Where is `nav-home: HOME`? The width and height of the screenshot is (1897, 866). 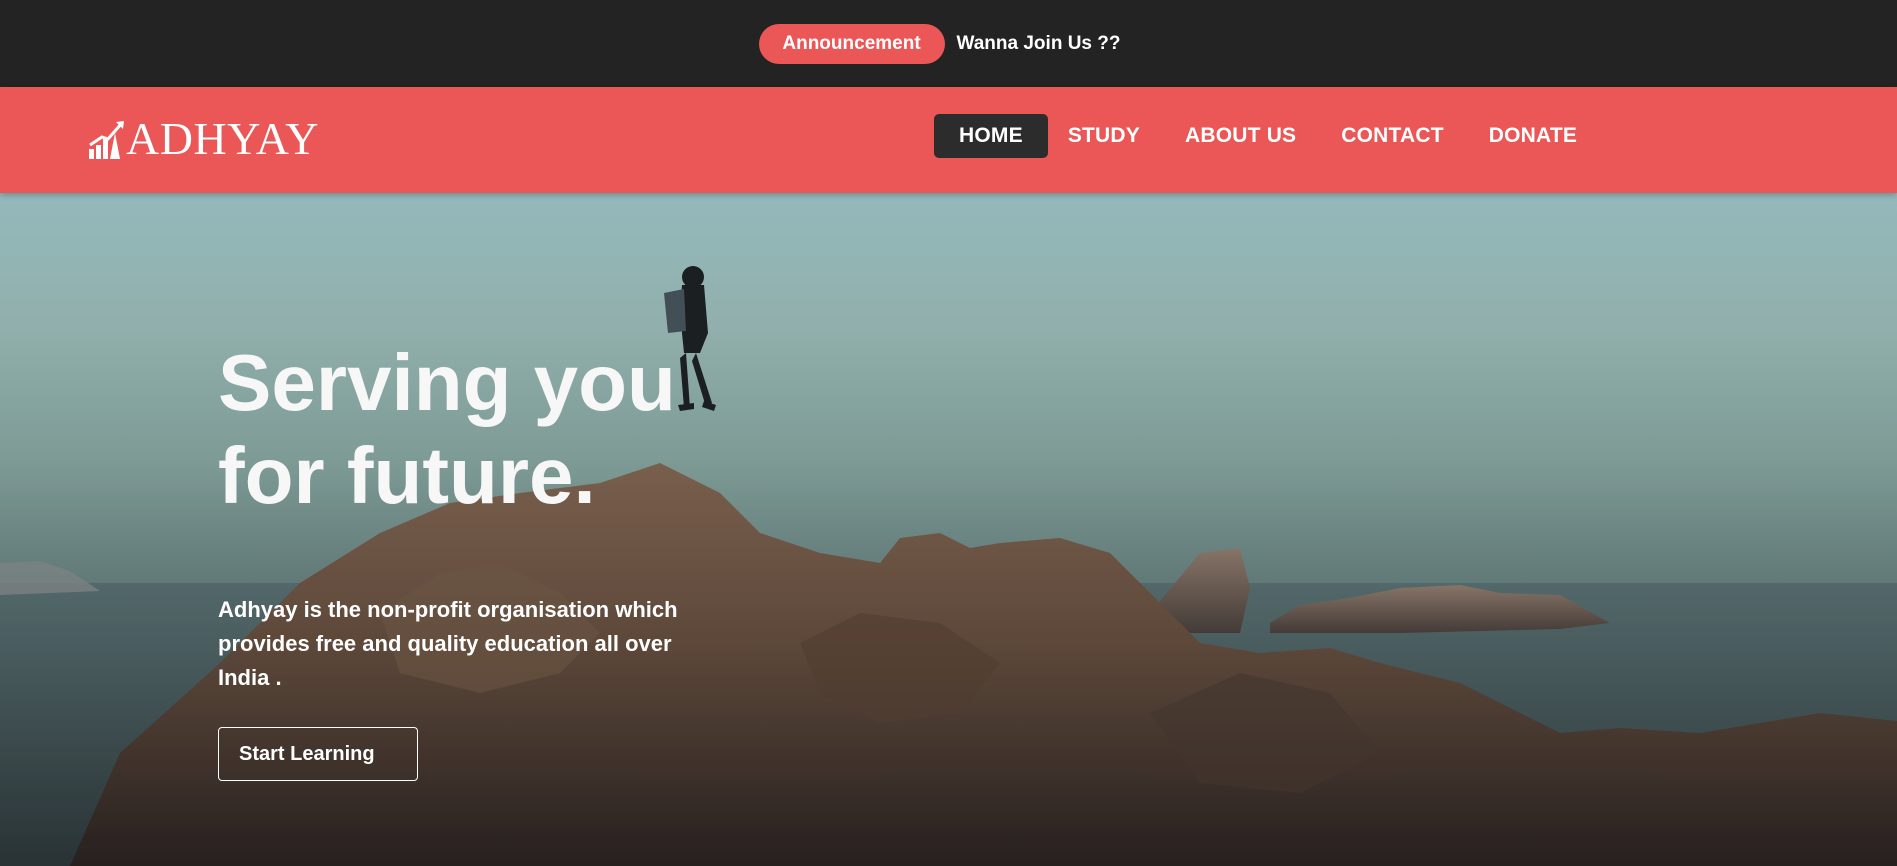 nav-home: HOME is located at coordinates (991, 136).